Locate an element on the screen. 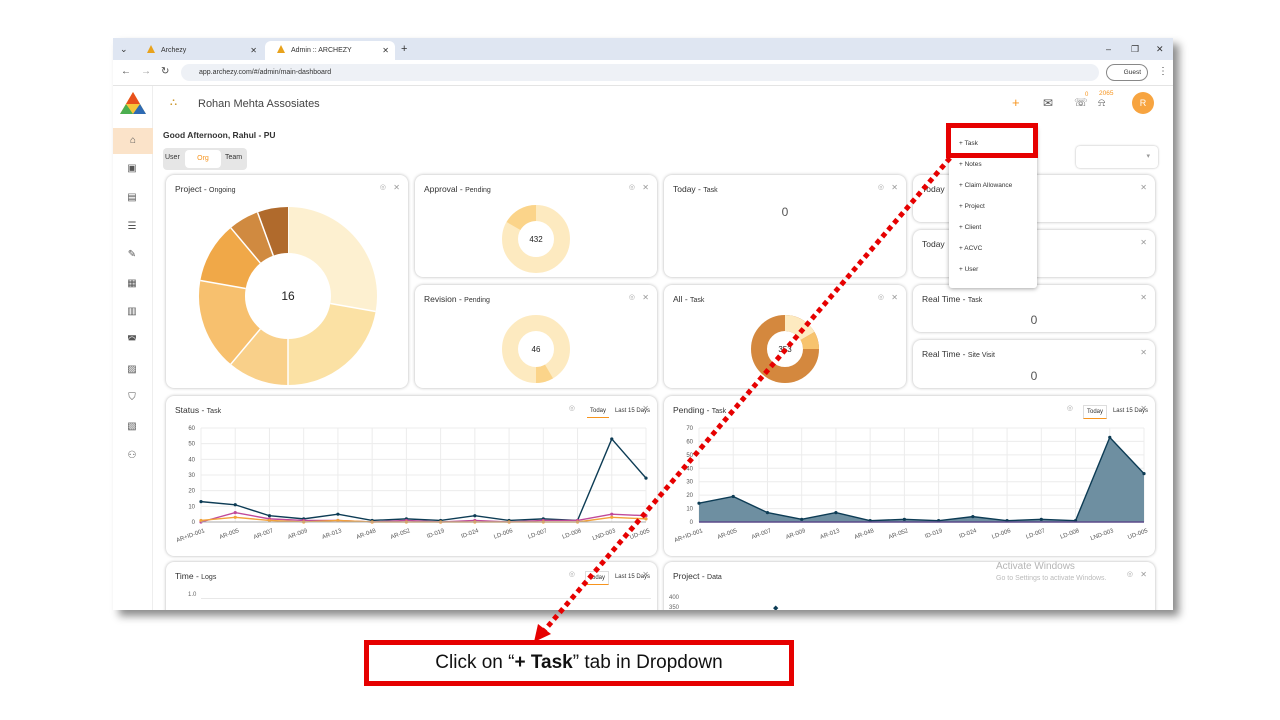  callout-suffix: ” tab in Dropdown is located at coordinates (647, 662).